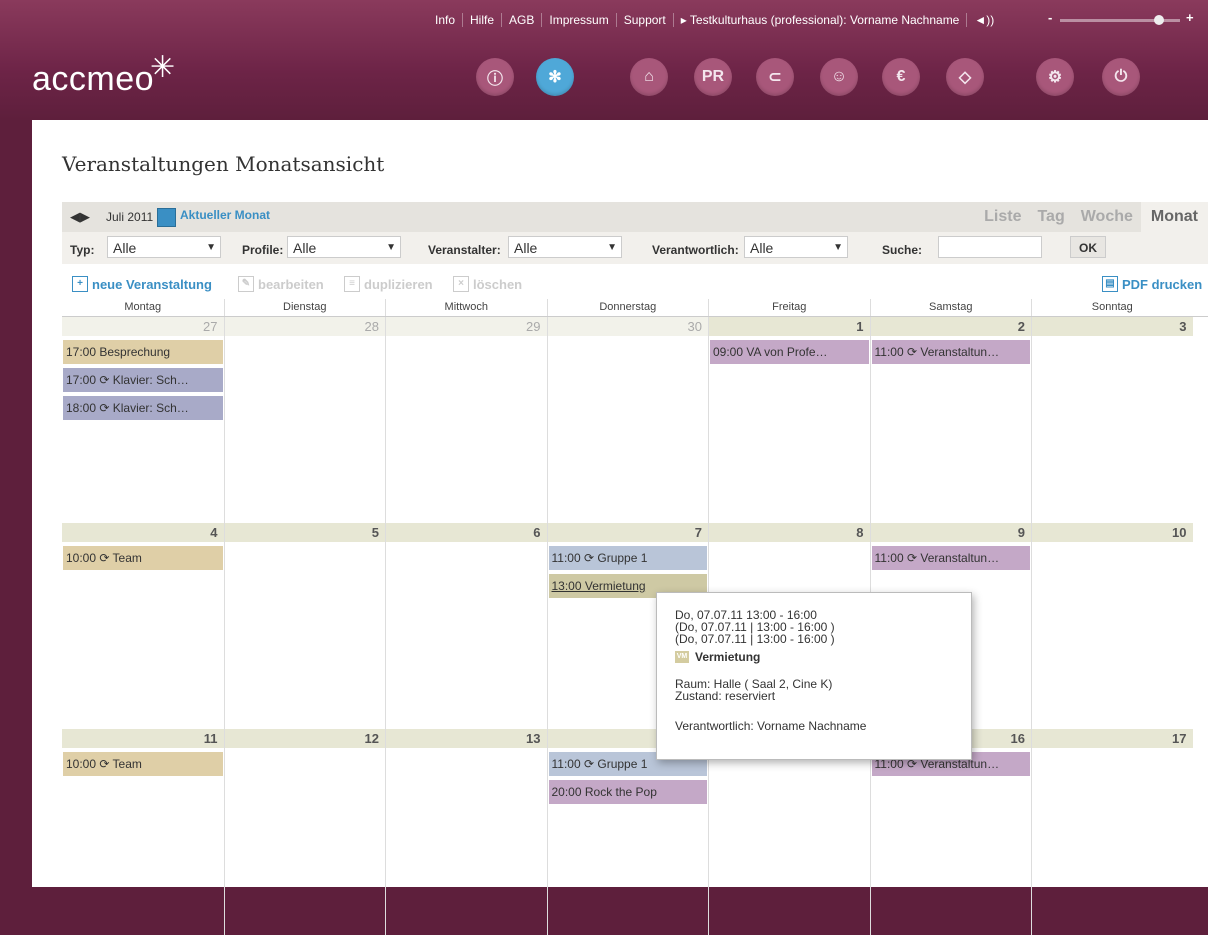  What do you see at coordinates (291, 284) in the screenshot?
I see `edit-label: bearbeiten` at bounding box center [291, 284].